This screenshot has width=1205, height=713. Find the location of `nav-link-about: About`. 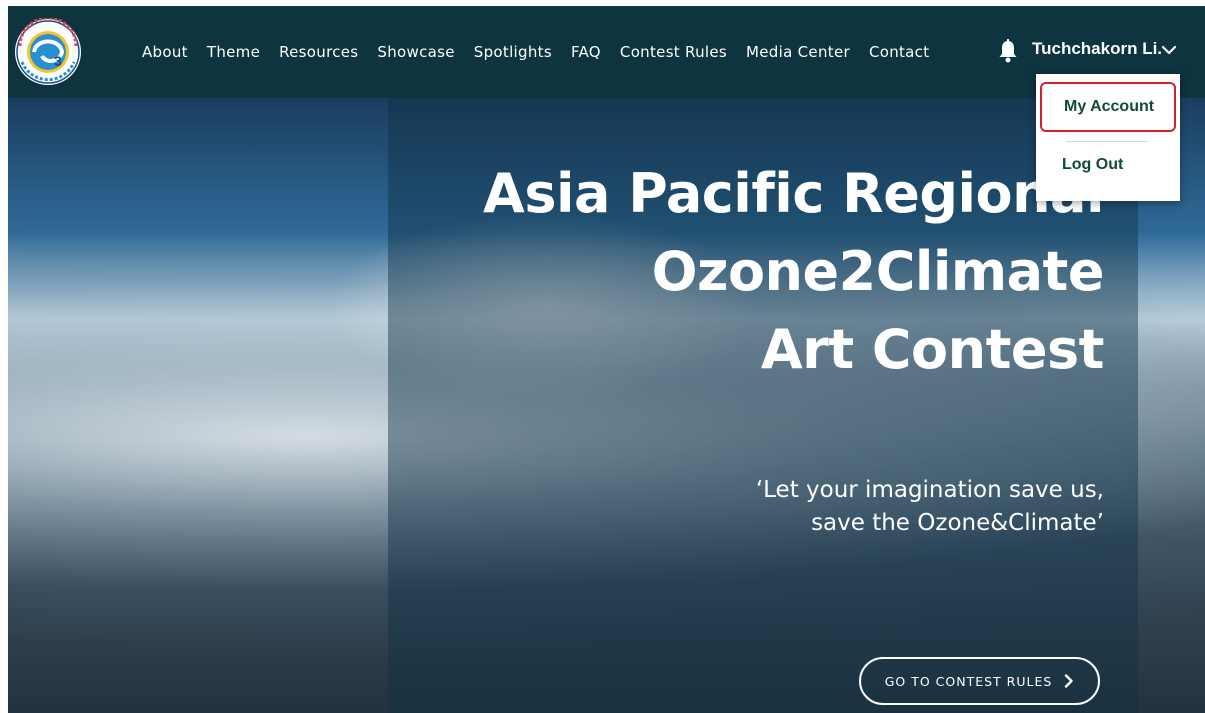

nav-link-about: About is located at coordinates (165, 52).